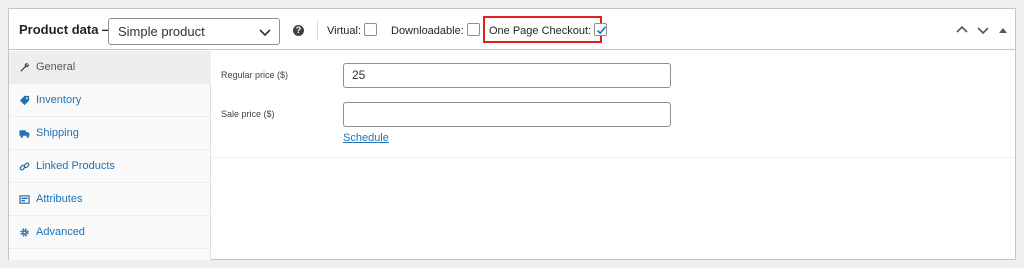 This screenshot has width=1024, height=268. I want to click on virtual-label: Virtual:, so click(344, 30).